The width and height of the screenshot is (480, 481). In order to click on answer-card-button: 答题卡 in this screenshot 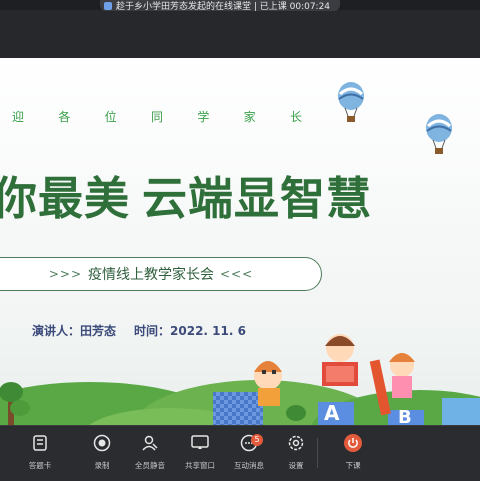, I will do `click(40, 451)`.